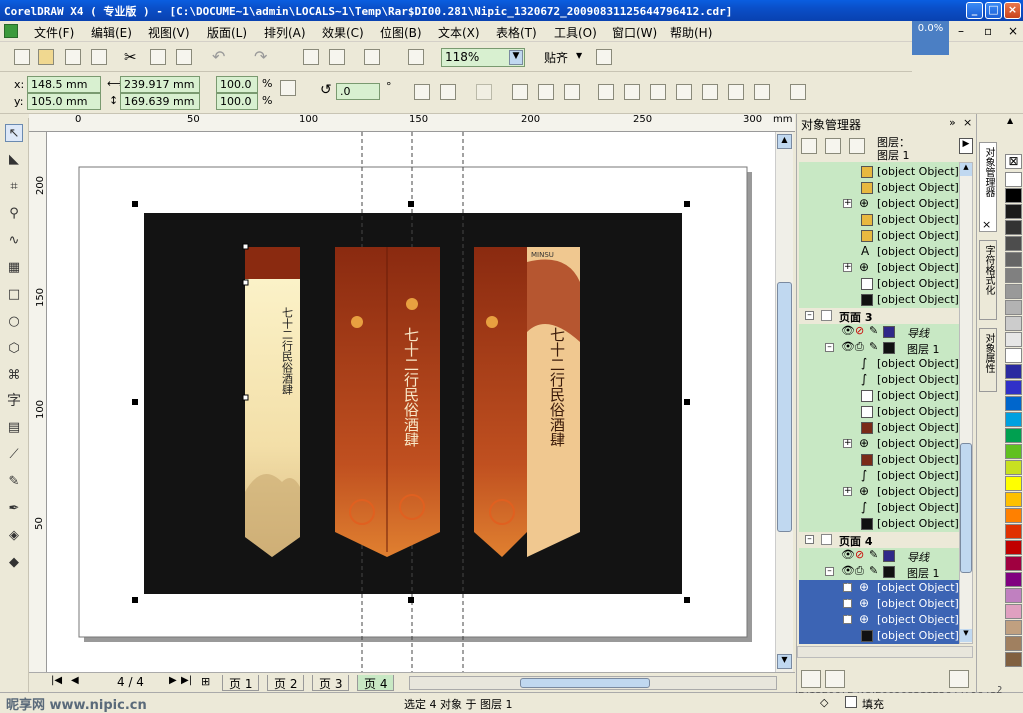 The image size is (1023, 713). I want to click on doc-close-button: ×, so click(1013, 31).